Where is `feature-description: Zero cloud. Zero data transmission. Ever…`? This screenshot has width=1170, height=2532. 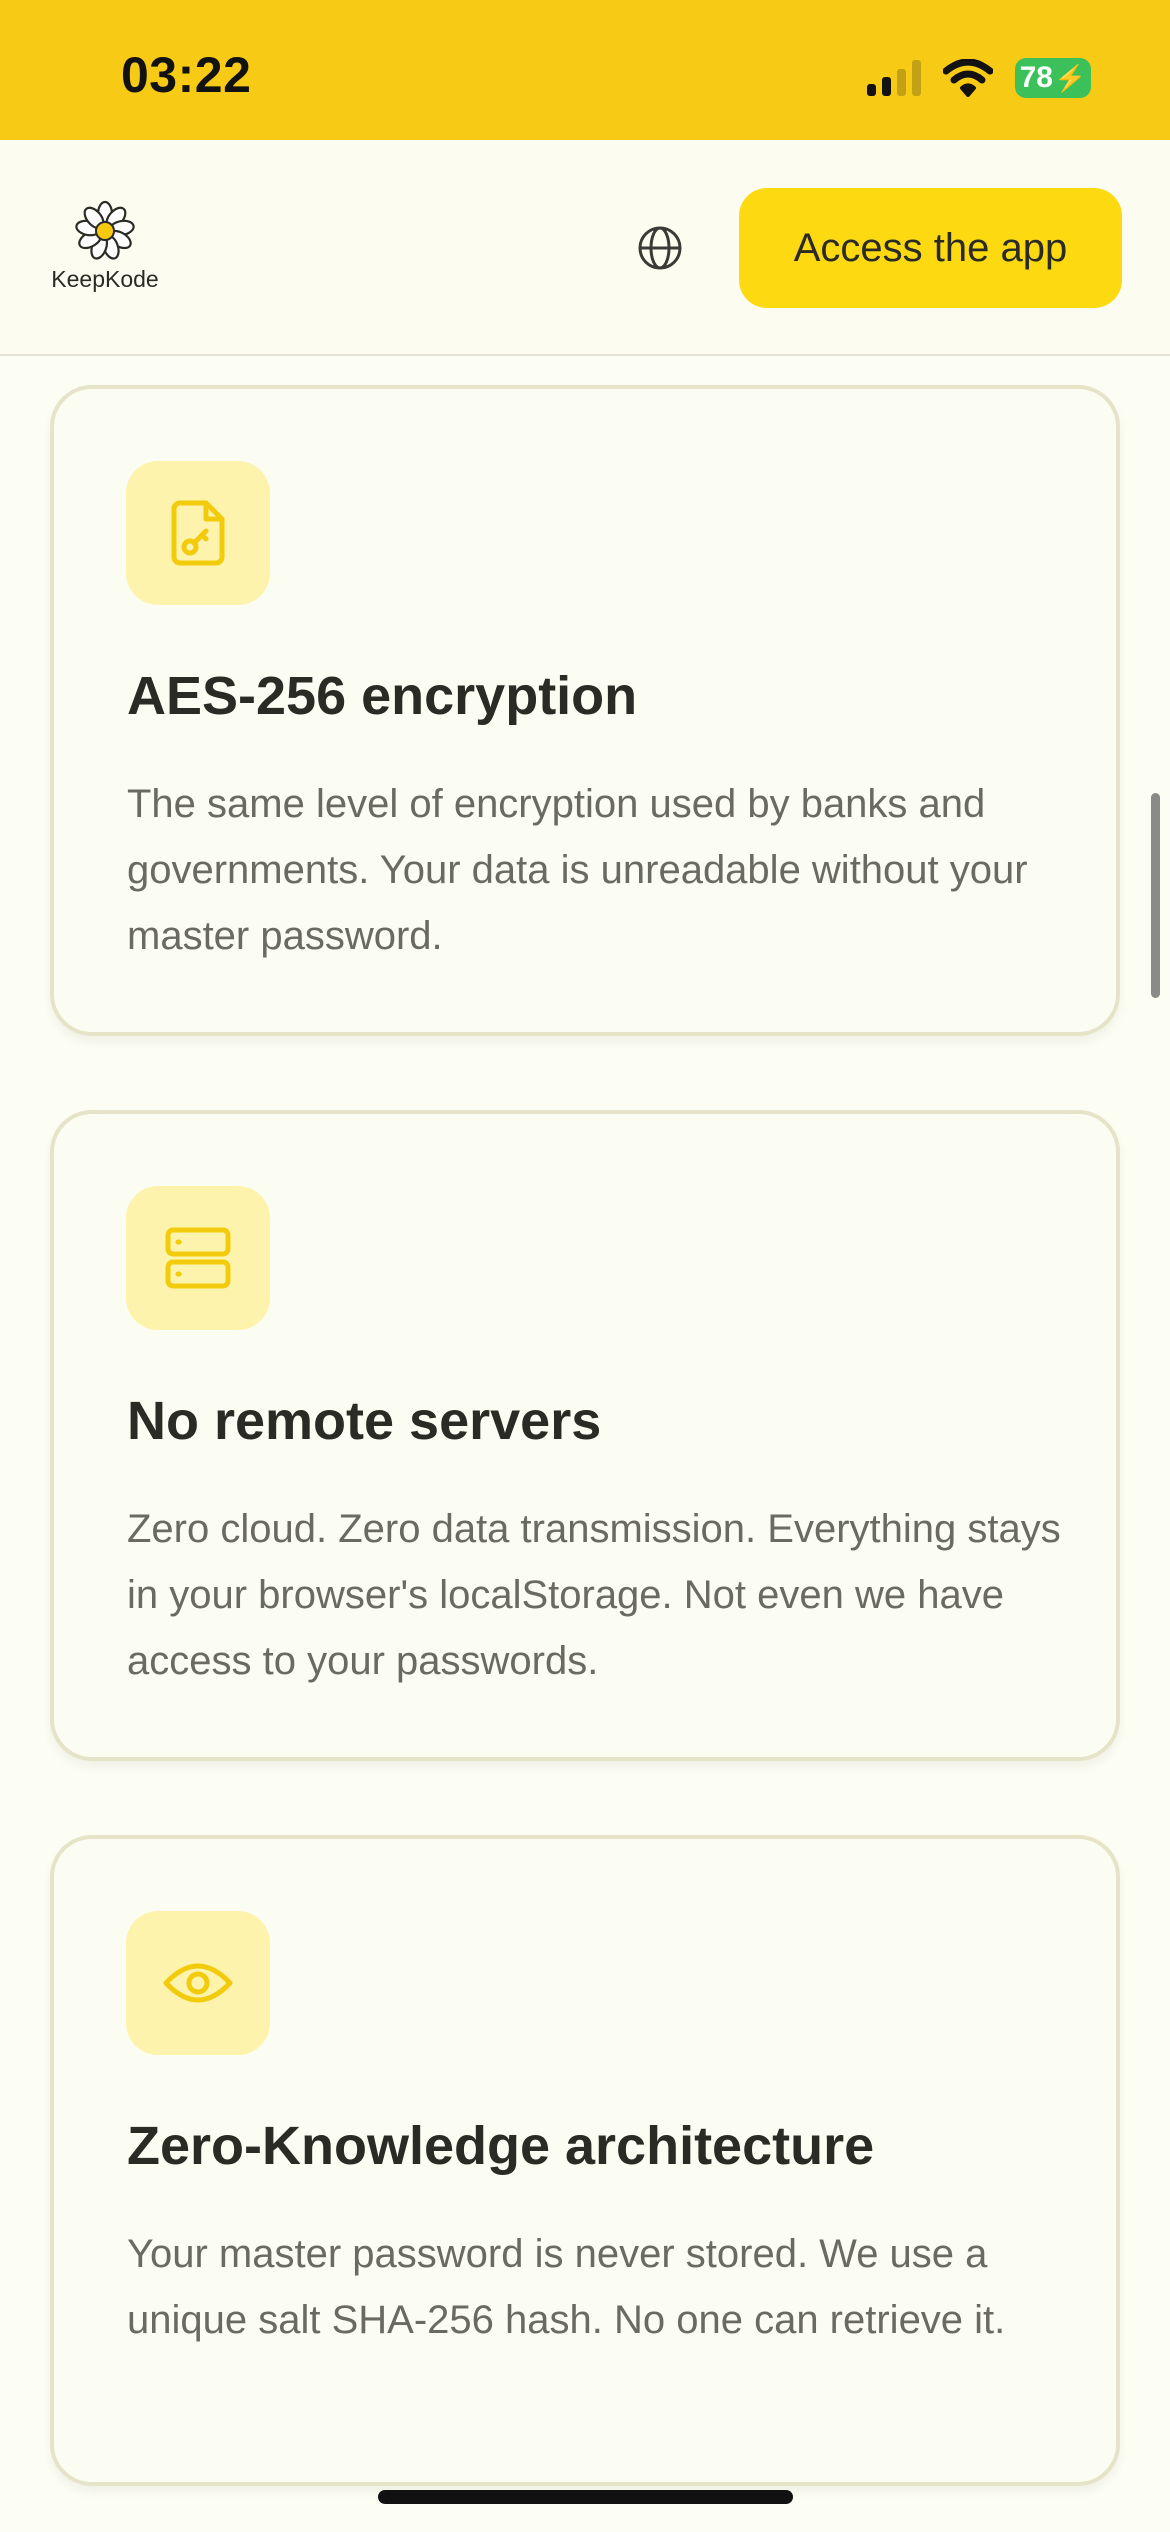
feature-description: Zero cloud. Zero data transmission. Ever… is located at coordinates (594, 1595).